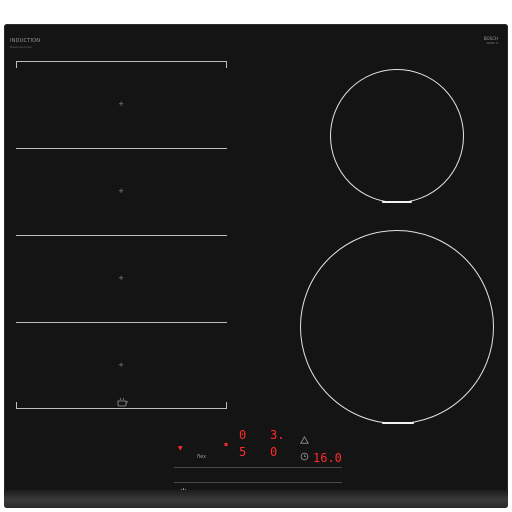 The height and width of the screenshot is (512, 512). Describe the element at coordinates (121, 278) in the screenshot. I see `flex-zone-center-mark-3: +` at that location.